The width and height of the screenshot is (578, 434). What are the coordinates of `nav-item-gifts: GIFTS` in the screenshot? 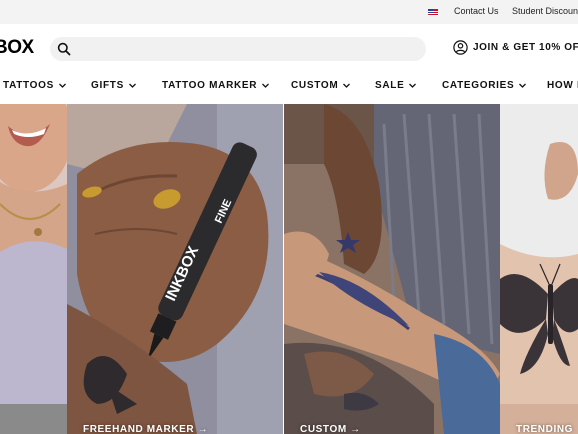 It's located at (114, 85).